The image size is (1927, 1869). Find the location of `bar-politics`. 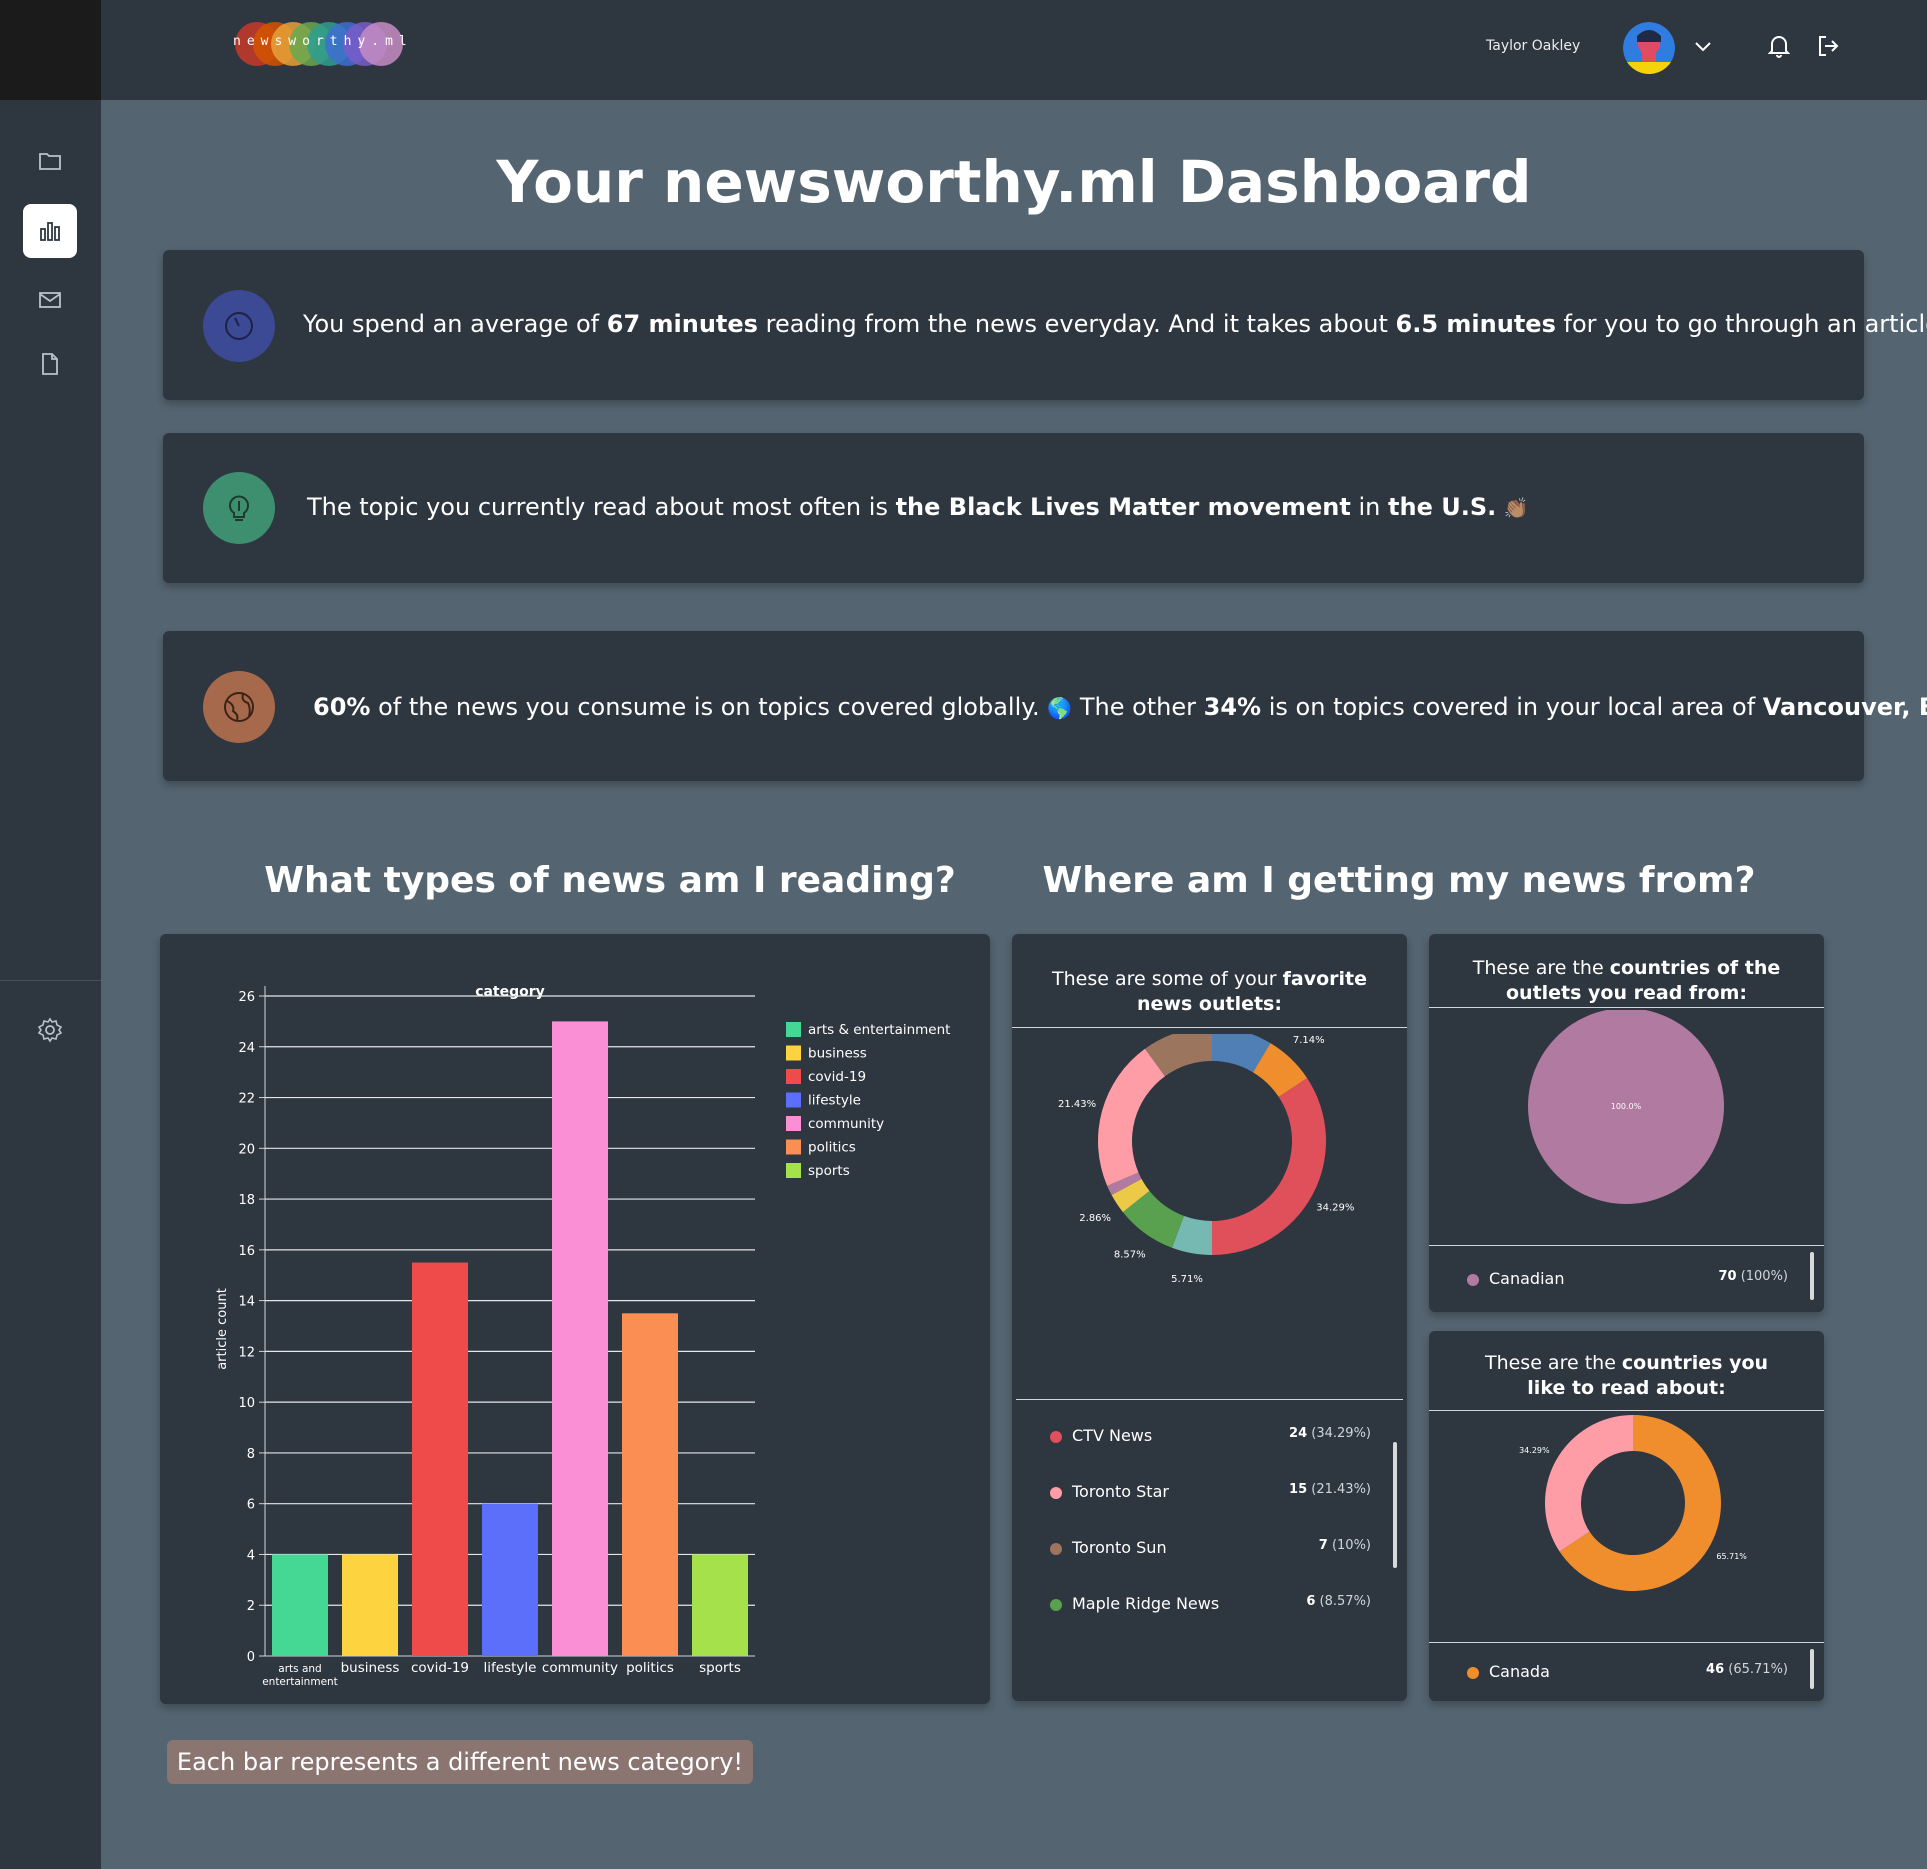

bar-politics is located at coordinates (650, 1484).